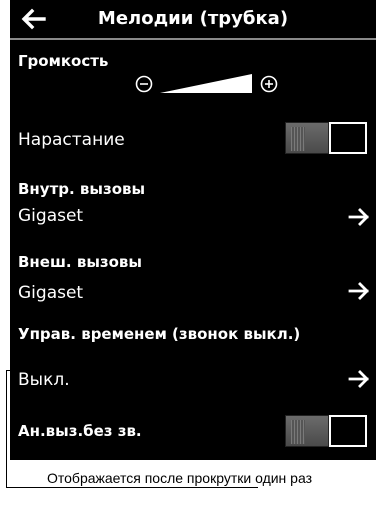 Image resolution: width=376 pixels, height=511 pixels. What do you see at coordinates (71, 140) in the screenshot?
I see `crescendo-label: Нарастание` at bounding box center [71, 140].